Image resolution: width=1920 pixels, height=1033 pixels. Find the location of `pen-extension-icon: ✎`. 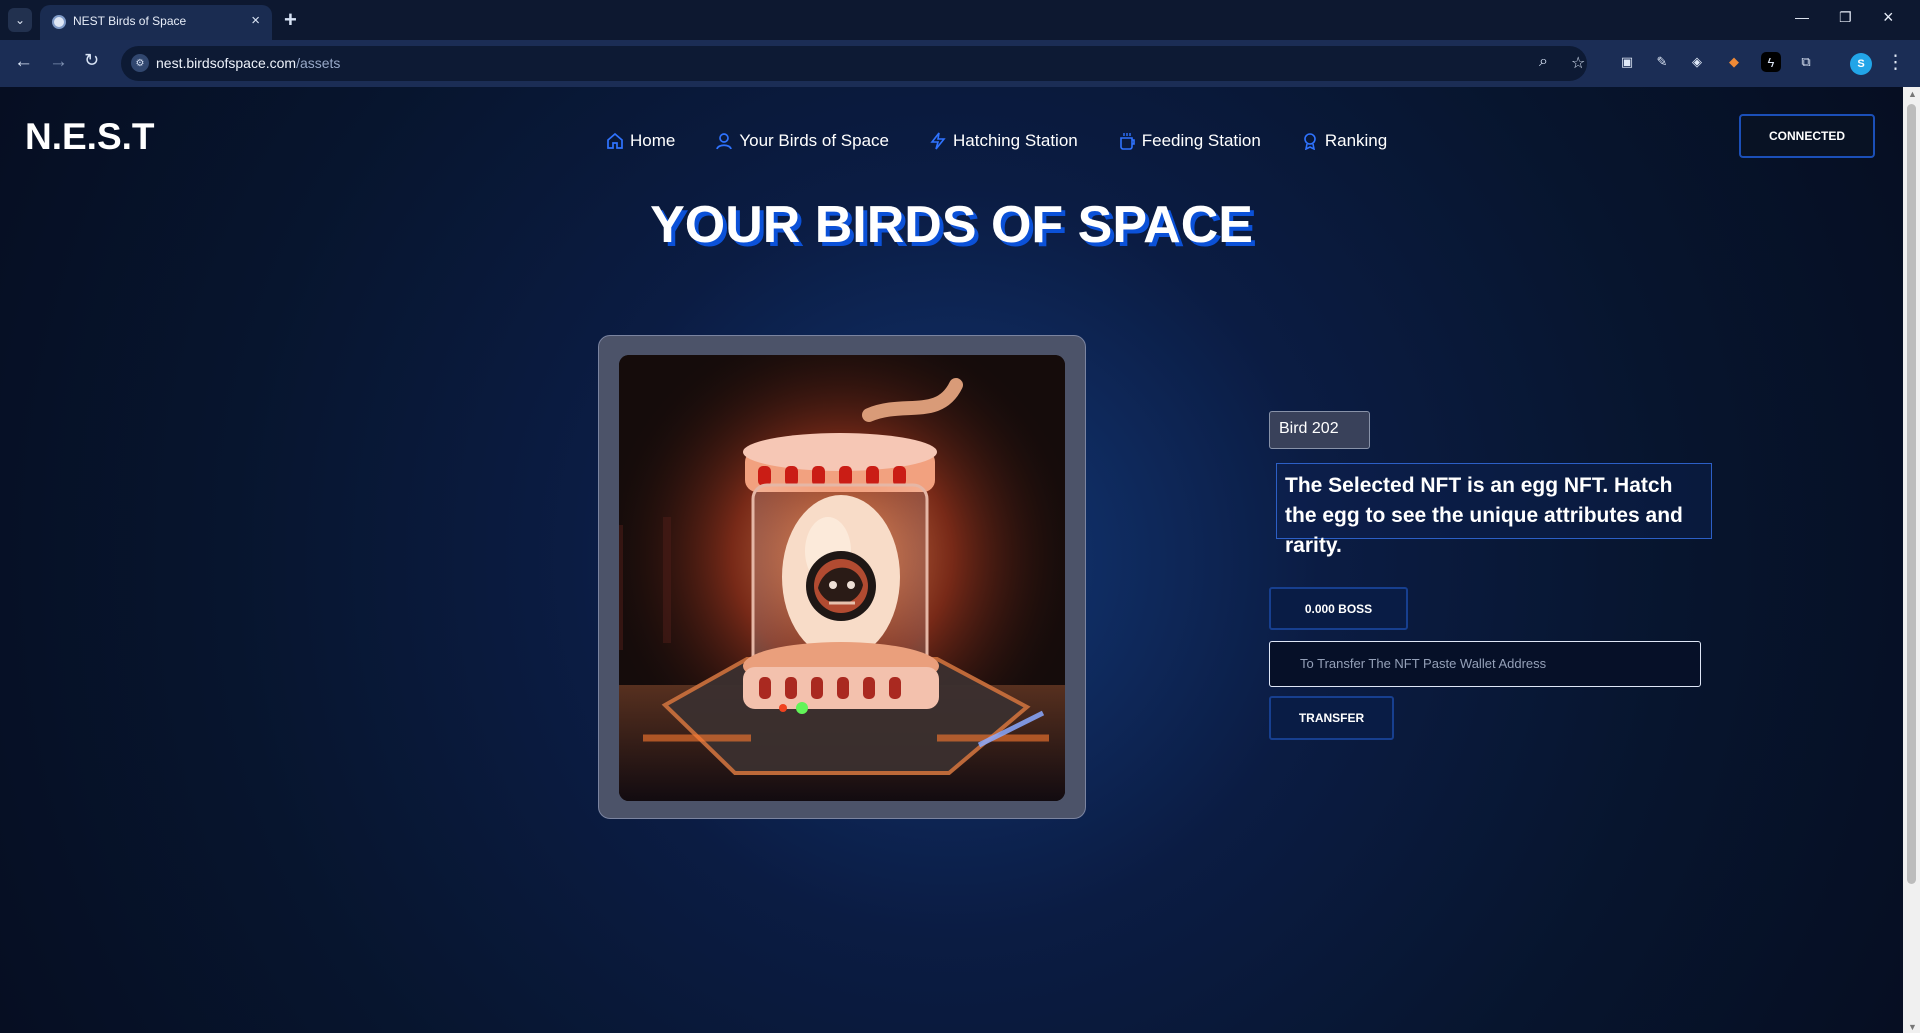

pen-extension-icon: ✎ is located at coordinates (1662, 62).